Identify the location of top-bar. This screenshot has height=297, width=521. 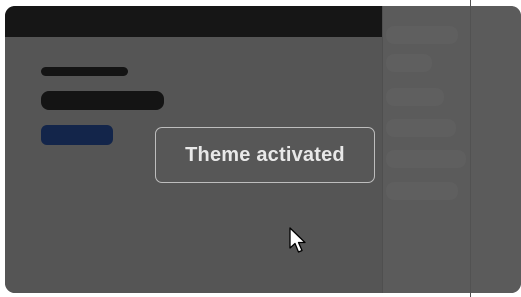
(193, 21).